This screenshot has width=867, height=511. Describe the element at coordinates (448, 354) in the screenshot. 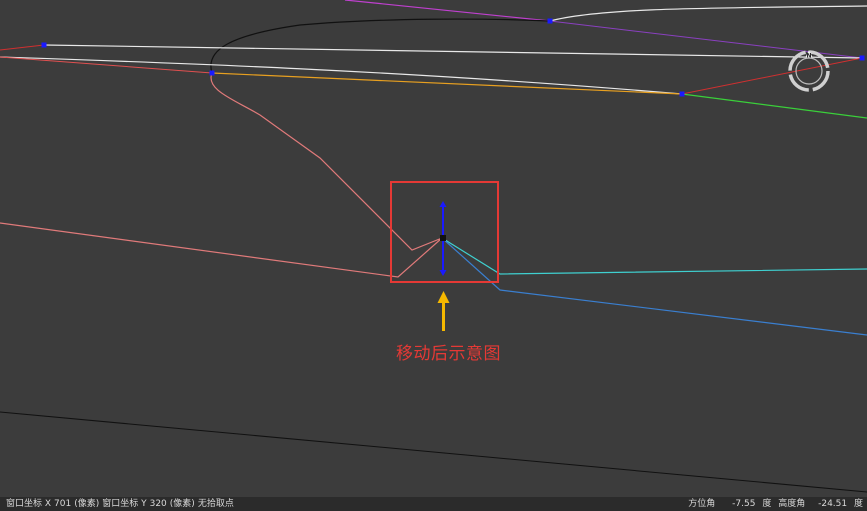

I see `annotation-label: 移动后示意图` at that location.